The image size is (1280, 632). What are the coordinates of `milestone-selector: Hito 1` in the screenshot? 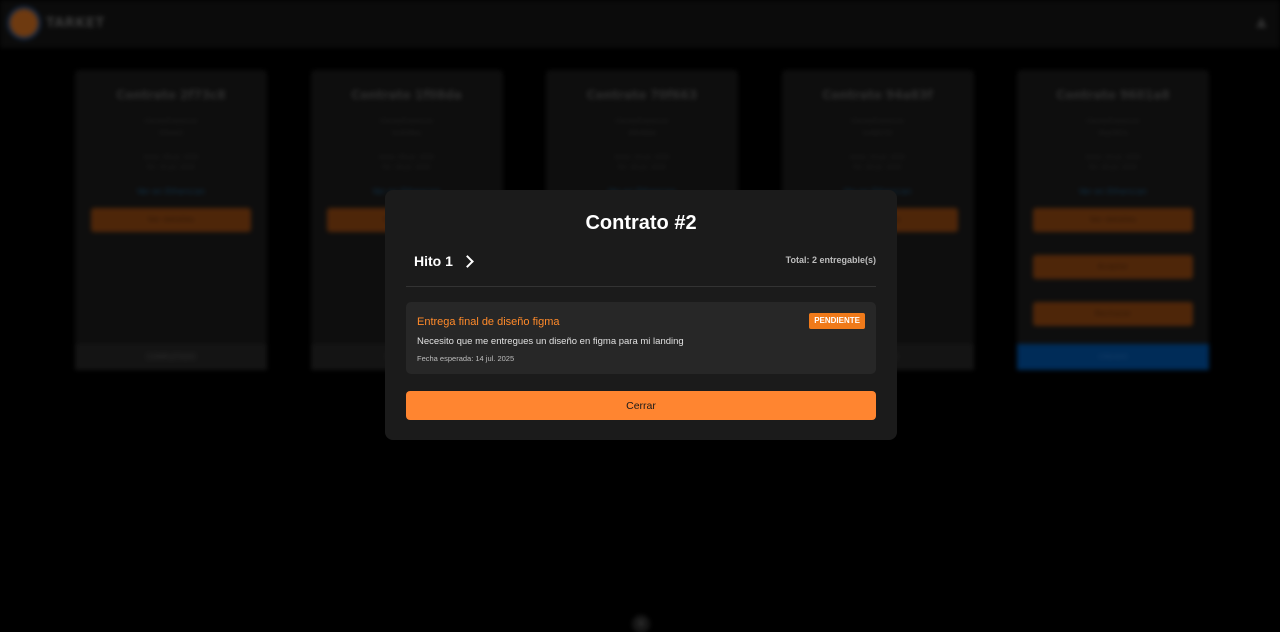 It's located at (444, 261).